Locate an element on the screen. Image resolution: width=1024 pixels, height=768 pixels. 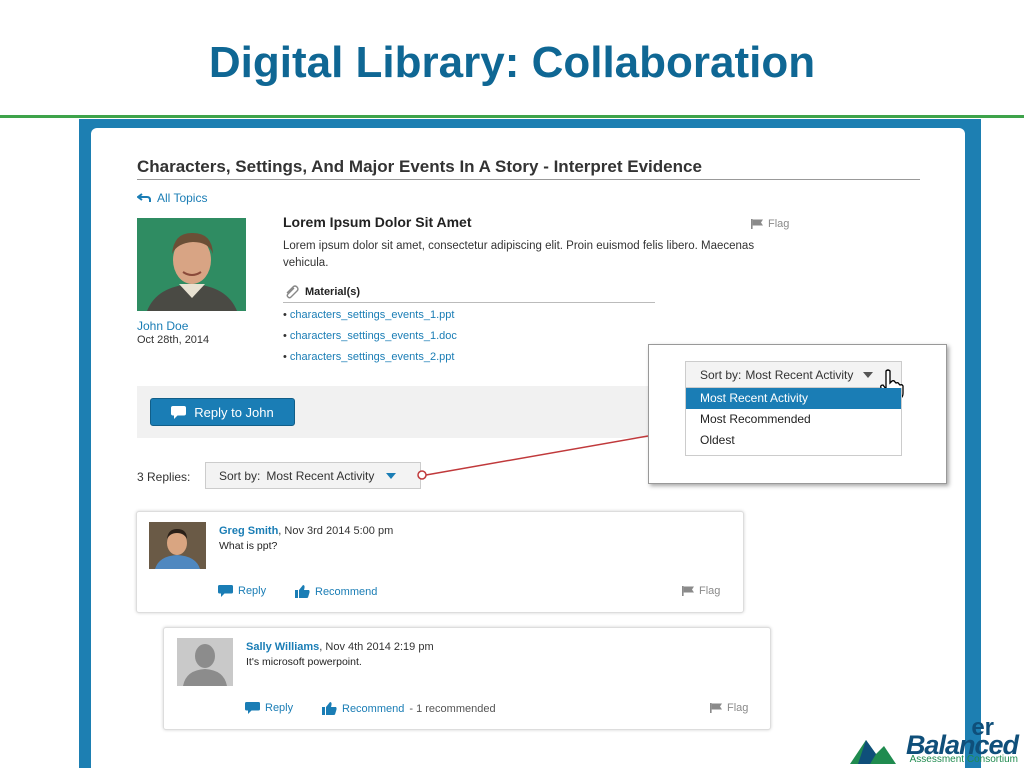
default-avatar-icon is located at coordinates (205, 662).